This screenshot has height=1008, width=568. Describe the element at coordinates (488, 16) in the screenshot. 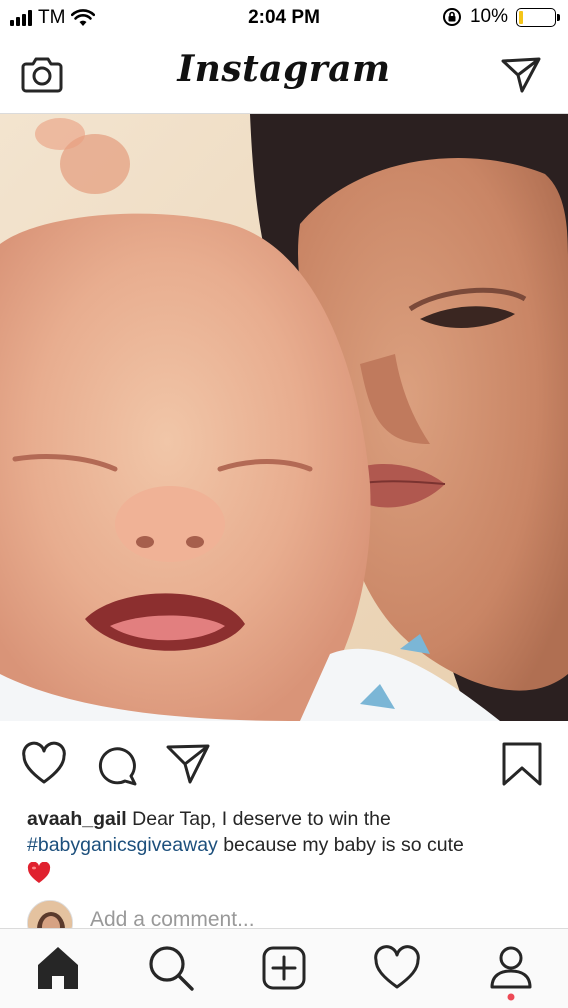

I see `battery-percent: 10%` at that location.